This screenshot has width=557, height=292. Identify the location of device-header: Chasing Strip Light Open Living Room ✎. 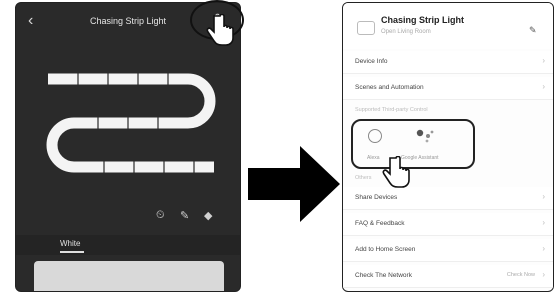
(448, 26).